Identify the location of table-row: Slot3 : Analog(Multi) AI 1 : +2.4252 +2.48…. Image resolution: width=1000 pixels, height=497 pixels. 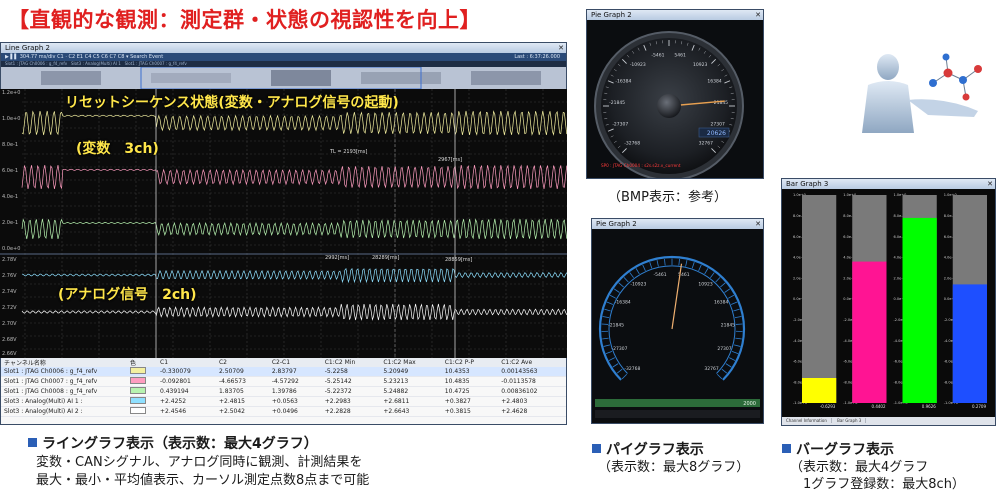
(283, 401).